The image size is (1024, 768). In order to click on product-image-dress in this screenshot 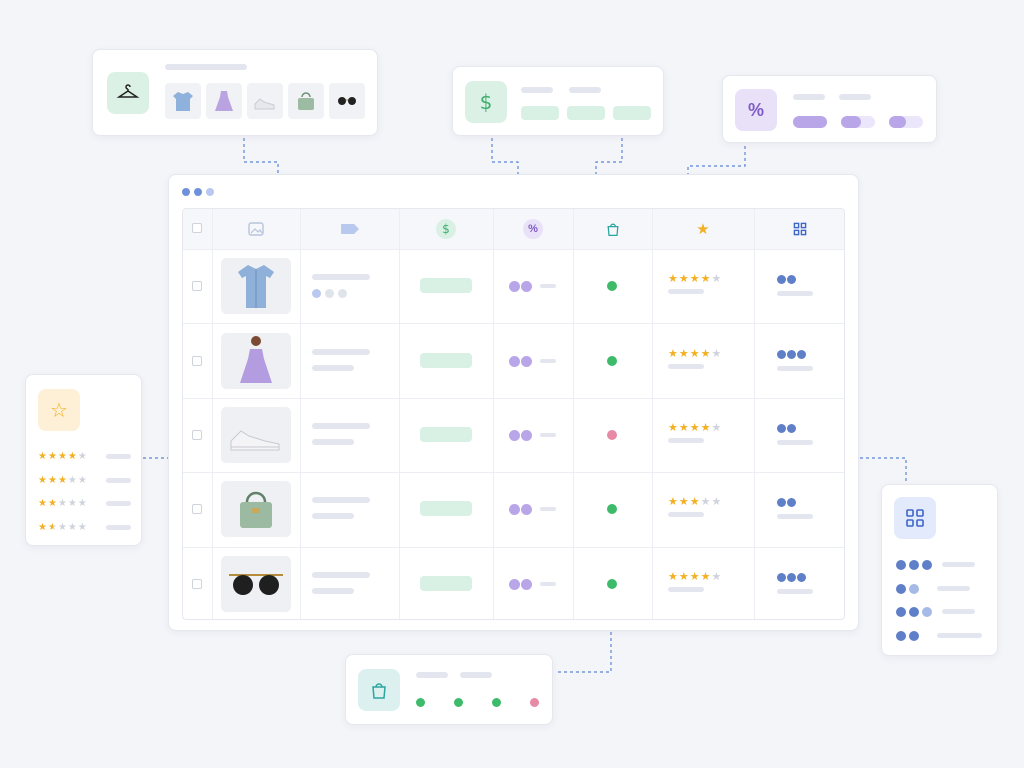, I will do `click(256, 360)`.